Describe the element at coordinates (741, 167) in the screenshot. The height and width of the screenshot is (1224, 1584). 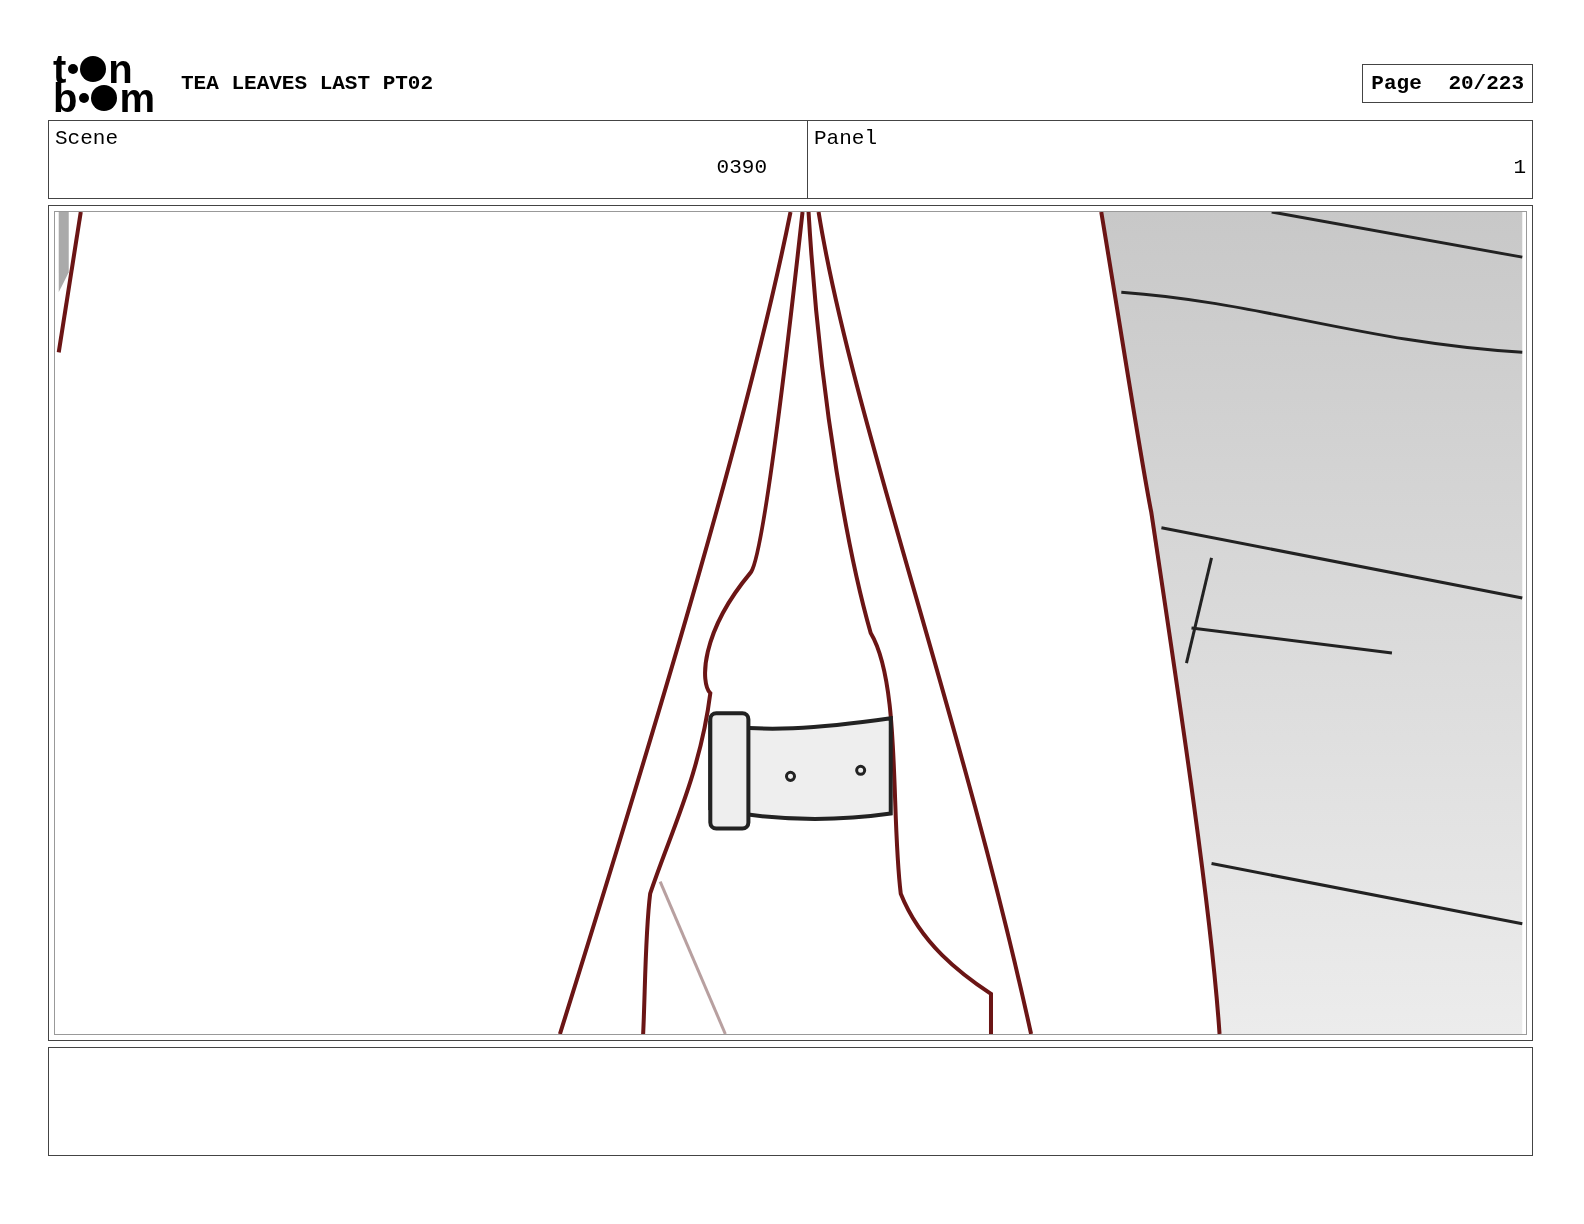
I see `field-value: 0390` at that location.